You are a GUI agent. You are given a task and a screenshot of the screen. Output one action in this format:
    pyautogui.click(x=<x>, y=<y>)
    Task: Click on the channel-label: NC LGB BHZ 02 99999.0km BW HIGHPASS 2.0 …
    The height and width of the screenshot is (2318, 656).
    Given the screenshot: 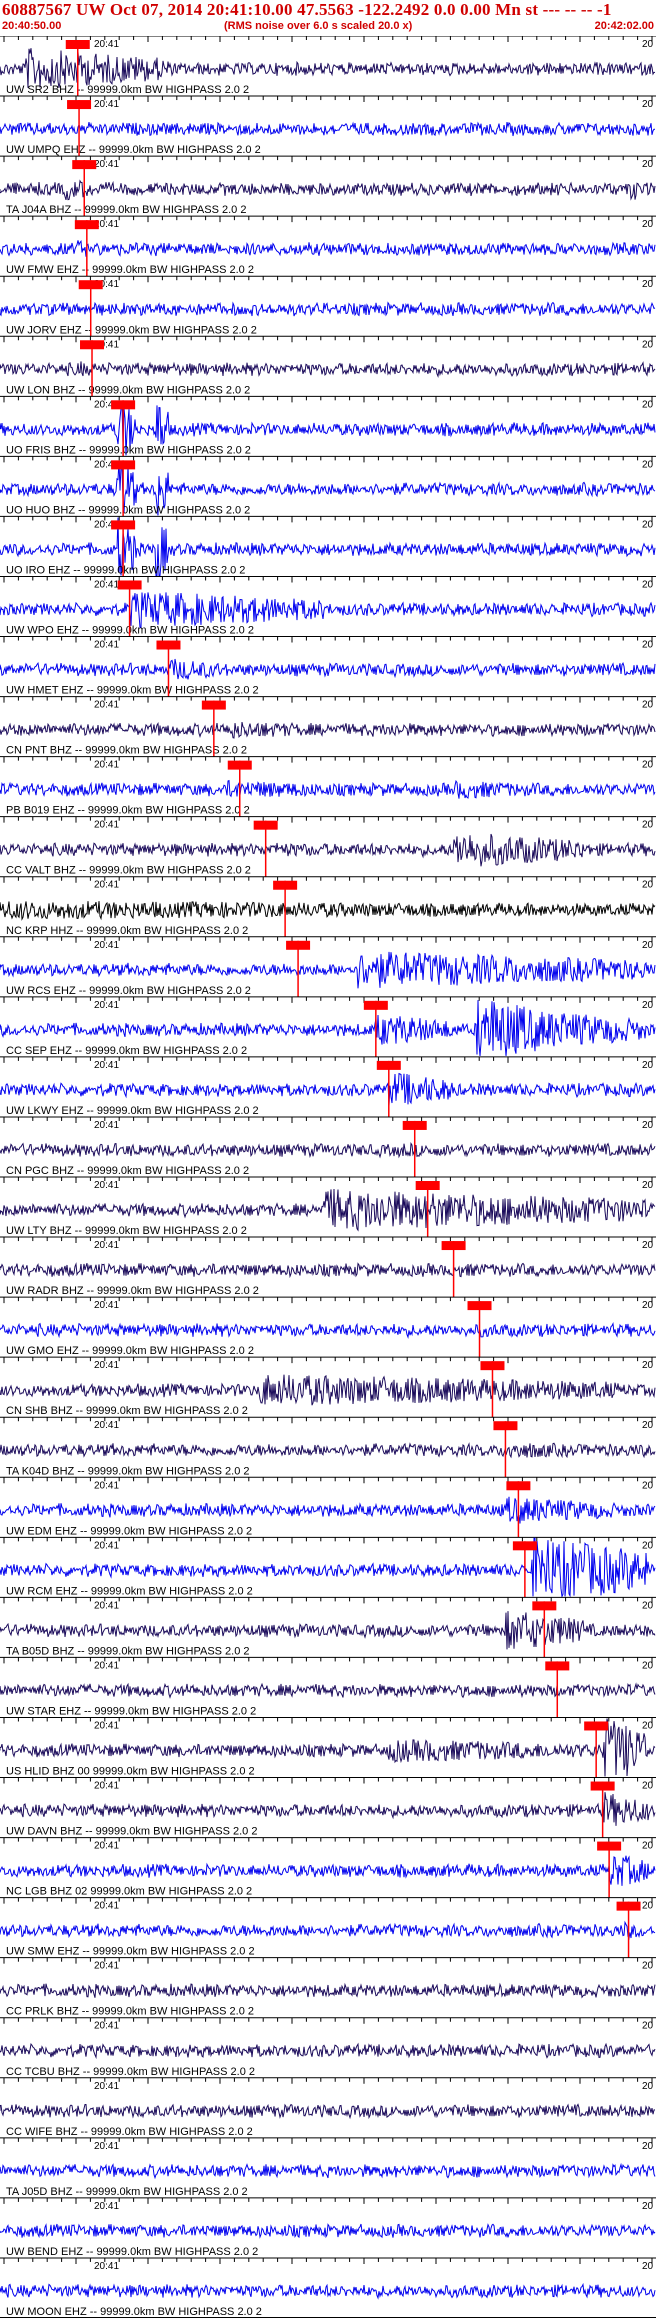 What is the action you would take?
    pyautogui.click(x=129, y=1892)
    